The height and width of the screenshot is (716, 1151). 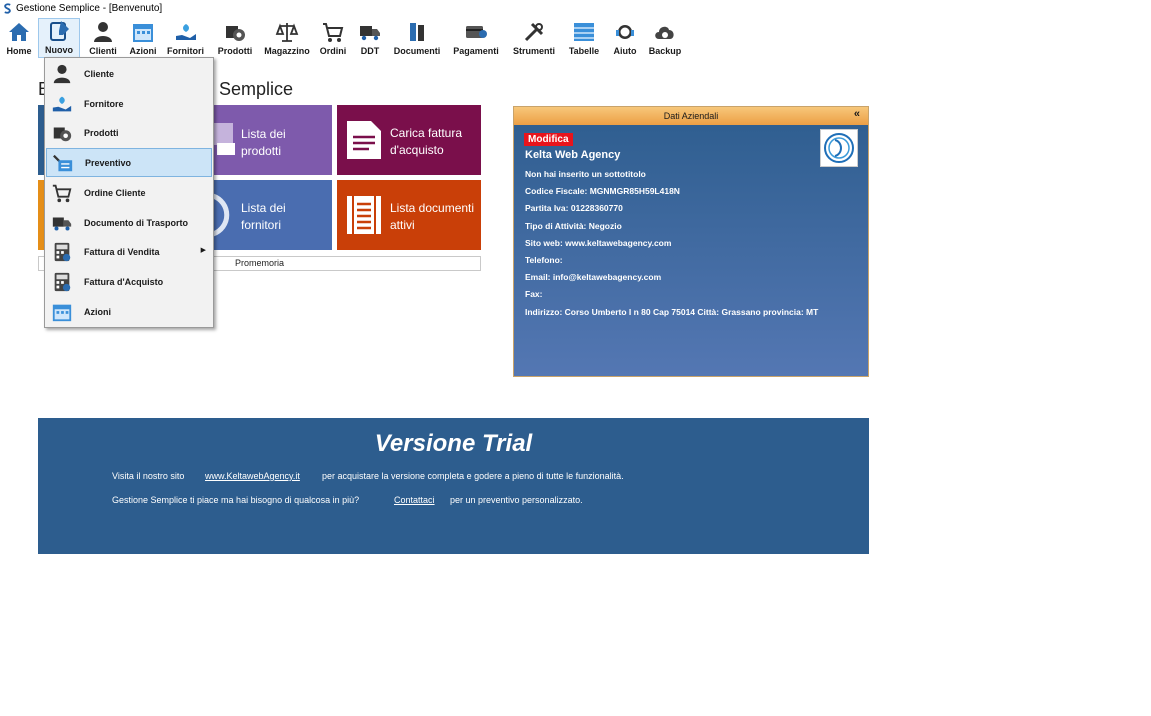 What do you see at coordinates (573, 155) in the screenshot?
I see `company-name: Kelta Web Agency` at bounding box center [573, 155].